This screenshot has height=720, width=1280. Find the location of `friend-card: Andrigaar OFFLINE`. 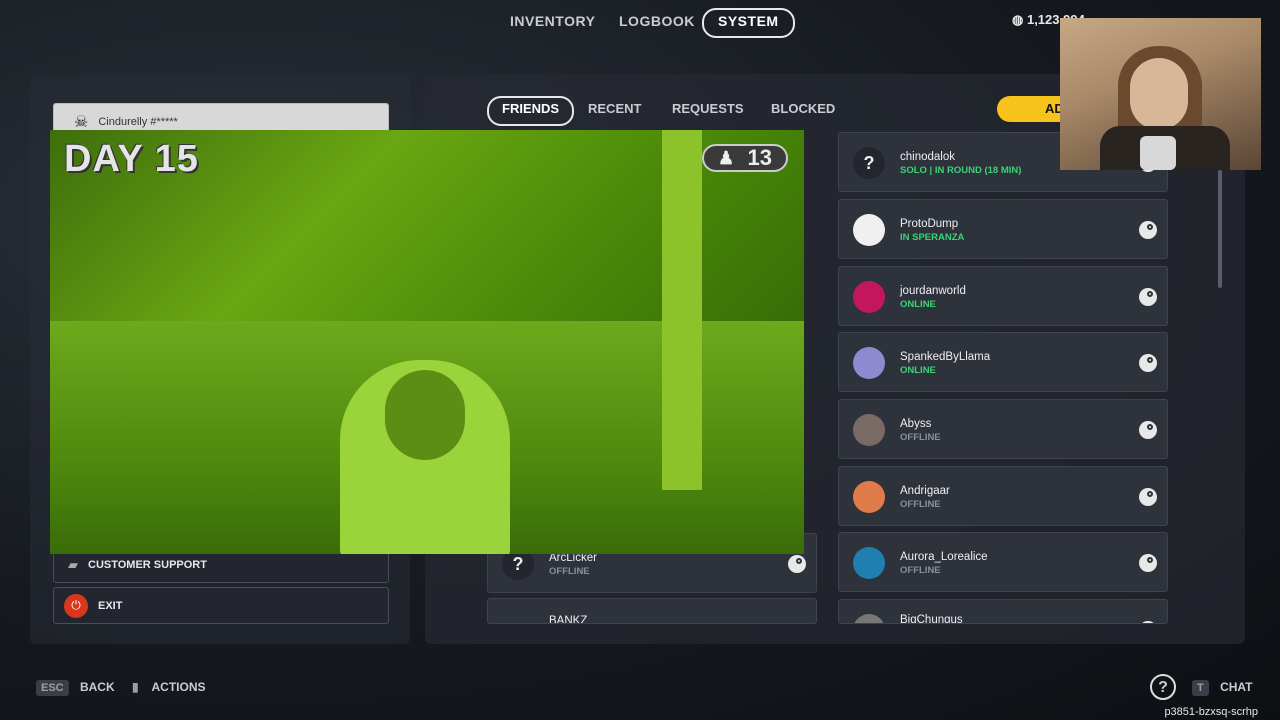

friend-card: Andrigaar OFFLINE is located at coordinates (1003, 496).